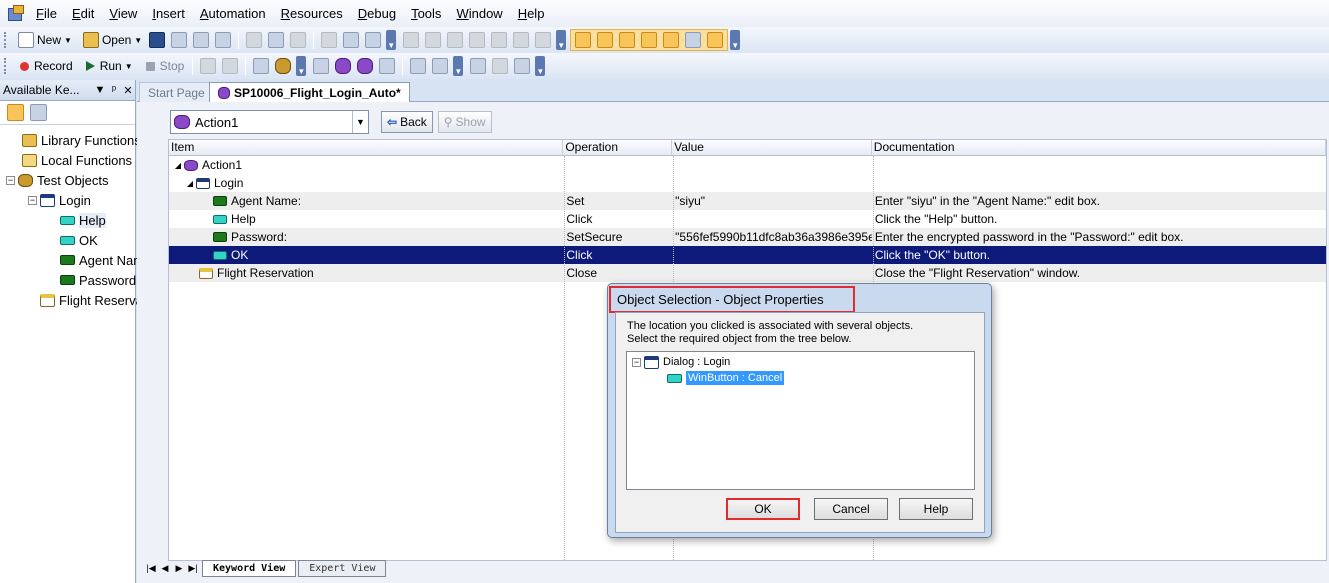 This screenshot has width=1329, height=583. Describe the element at coordinates (230, 66) in the screenshot. I see `analog-record-icon` at that location.